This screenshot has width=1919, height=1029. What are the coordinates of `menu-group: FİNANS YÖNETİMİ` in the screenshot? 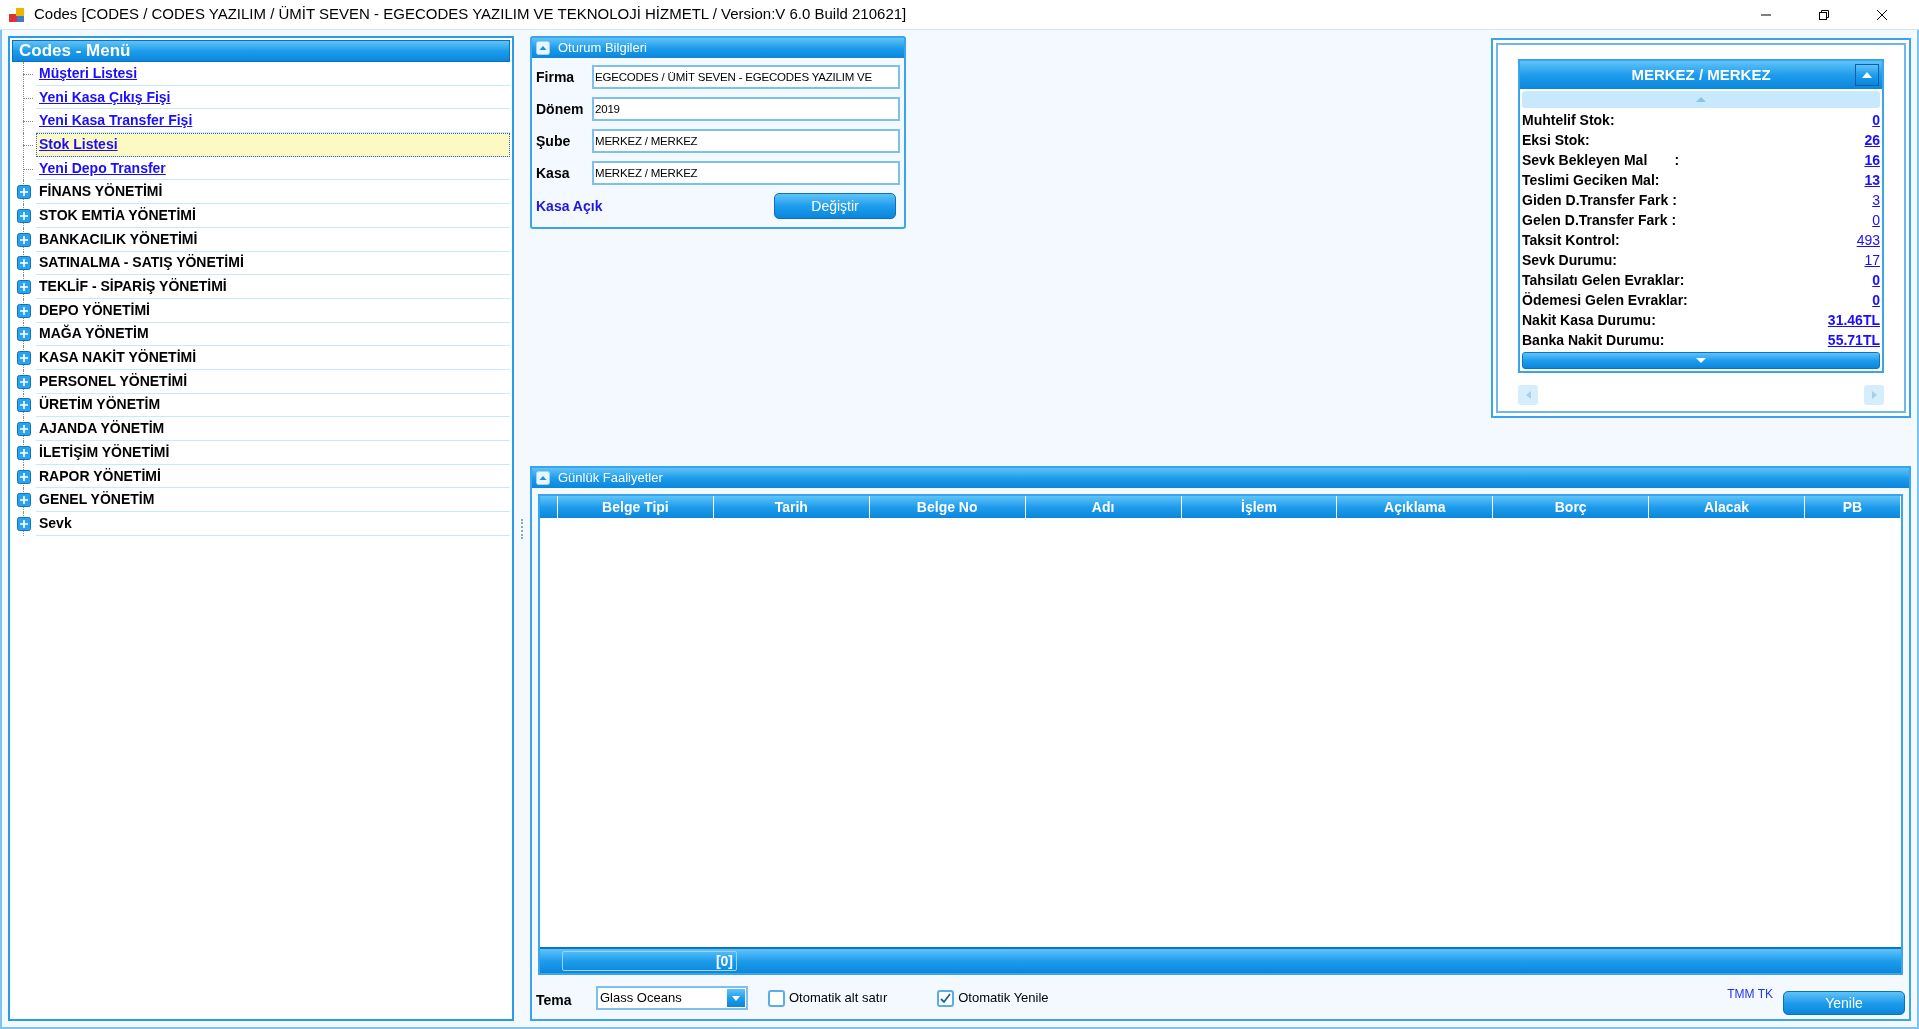 It's located at (273, 192).